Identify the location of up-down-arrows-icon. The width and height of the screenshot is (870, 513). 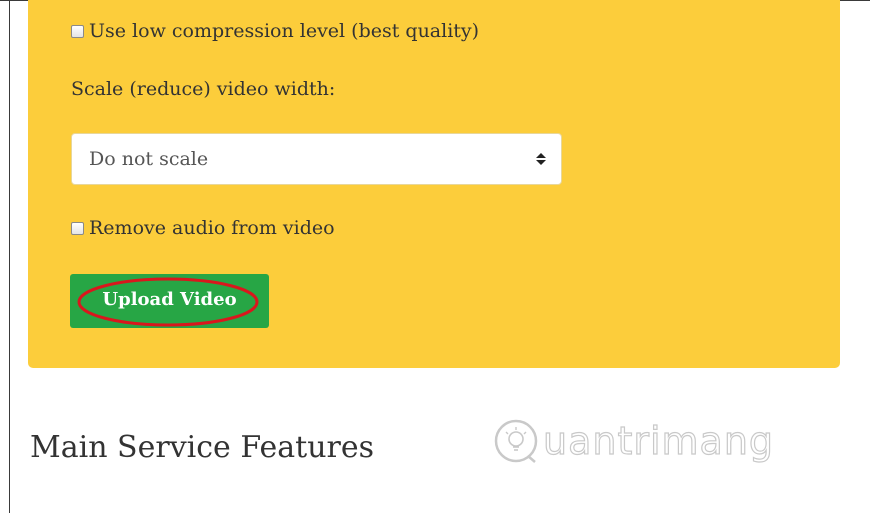
(541, 159).